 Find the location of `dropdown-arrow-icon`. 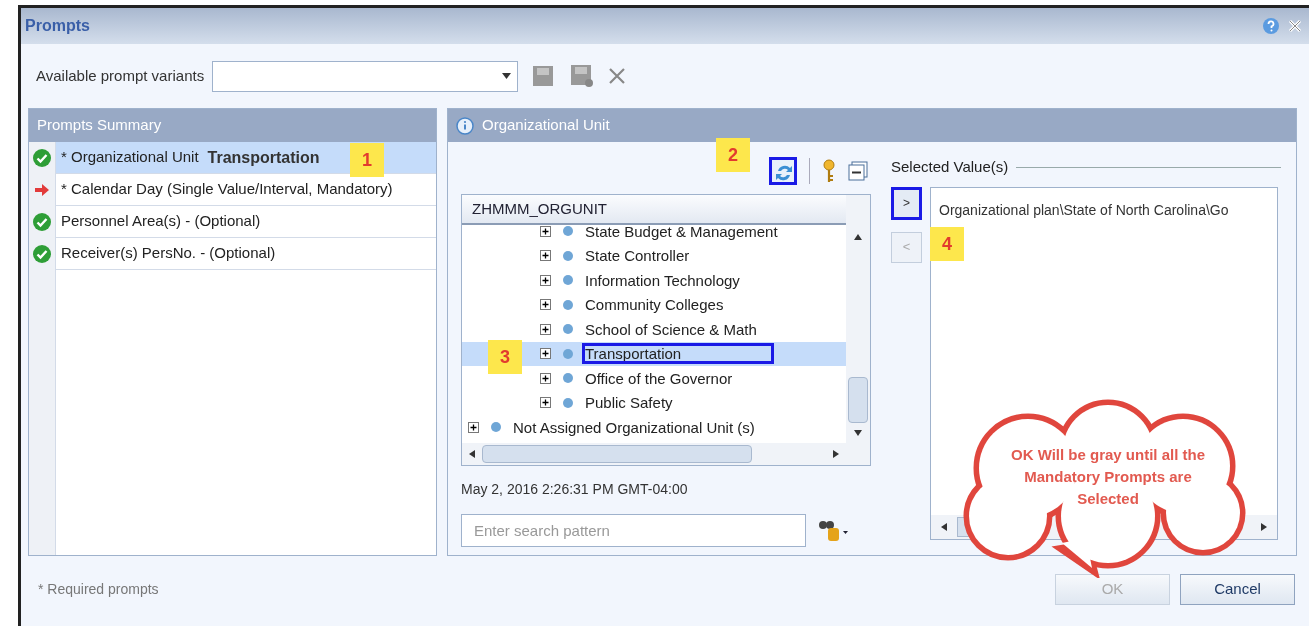

dropdown-arrow-icon is located at coordinates (507, 76).